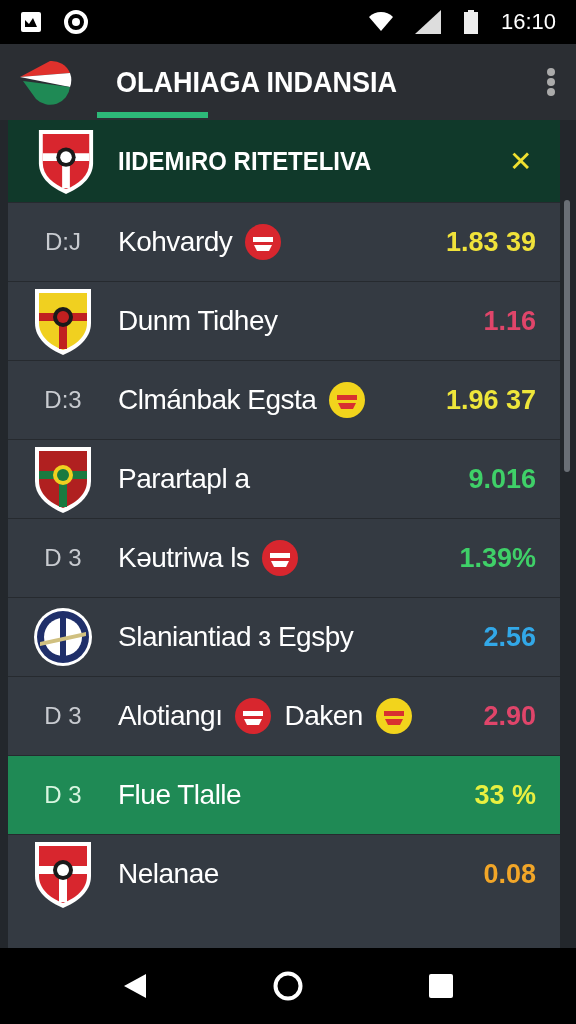  What do you see at coordinates (490, 400) in the screenshot?
I see `odds-value: 1.96 37` at bounding box center [490, 400].